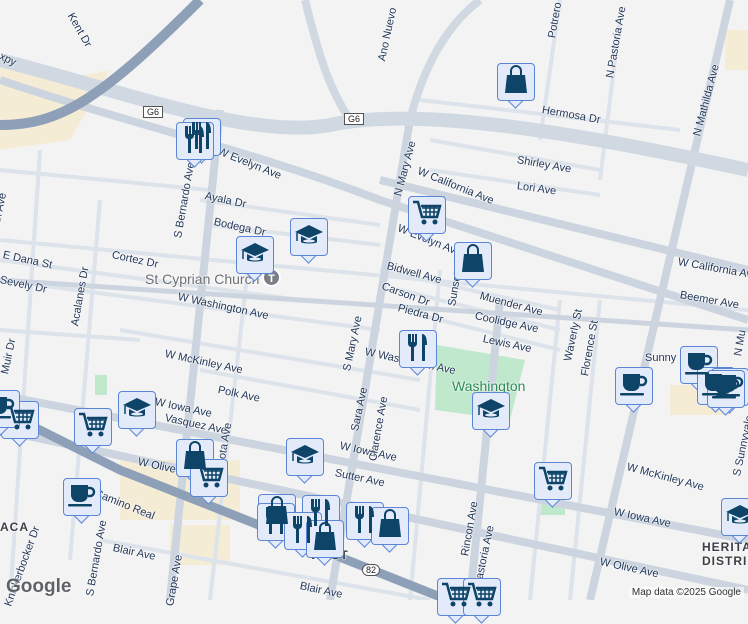 The image size is (748, 624). I want to click on highway-shield-g6-west: G6, so click(153, 112).